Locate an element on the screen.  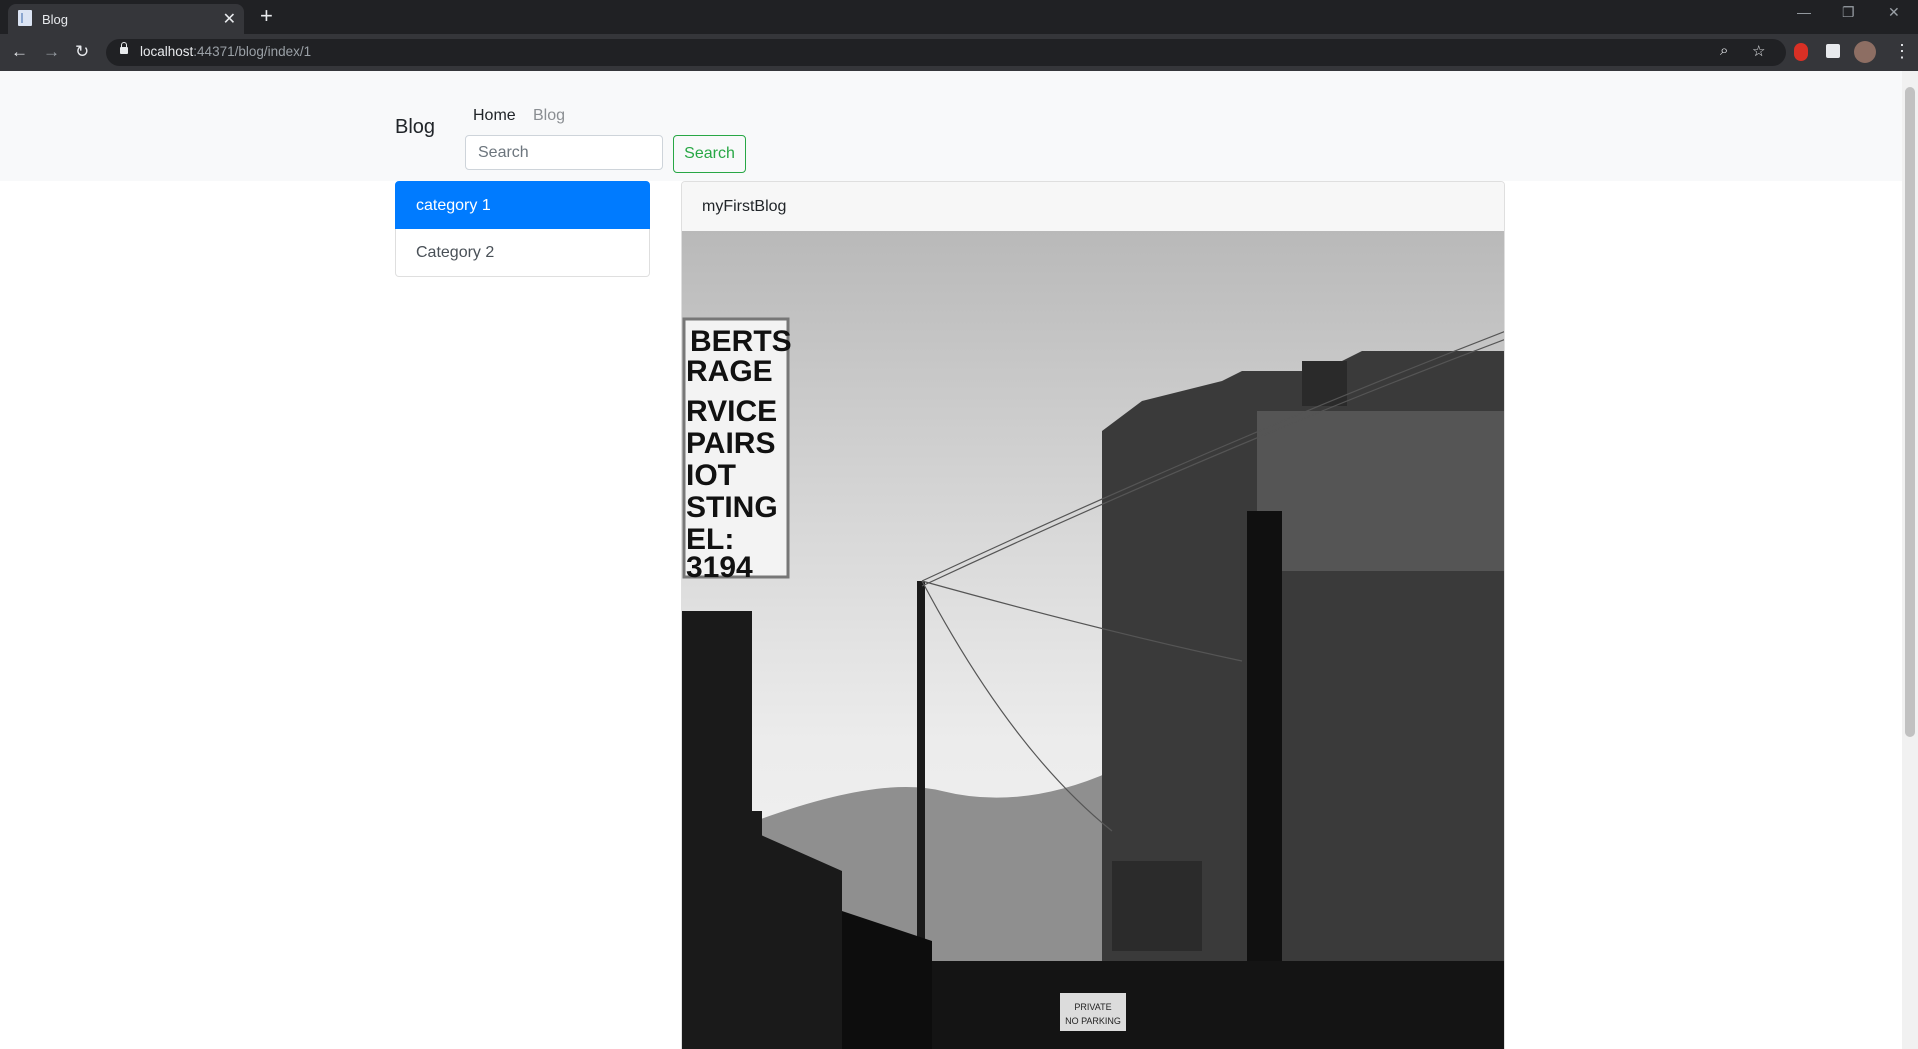
new-tab-icon: + is located at coordinates (266, 16).